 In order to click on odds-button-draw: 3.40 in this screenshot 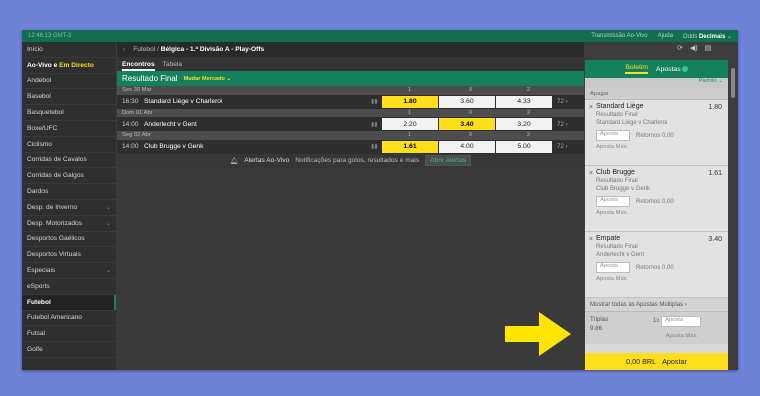, I will do `click(467, 124)`.